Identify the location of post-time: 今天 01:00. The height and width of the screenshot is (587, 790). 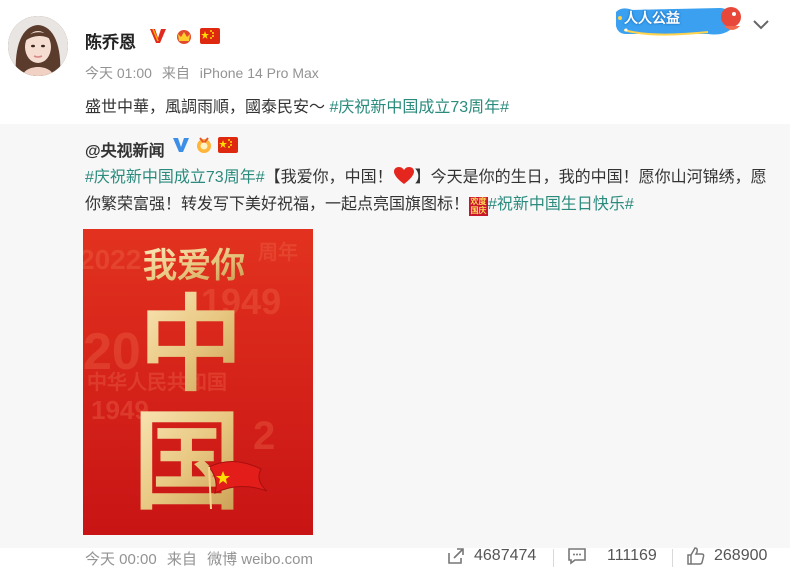
(118, 73).